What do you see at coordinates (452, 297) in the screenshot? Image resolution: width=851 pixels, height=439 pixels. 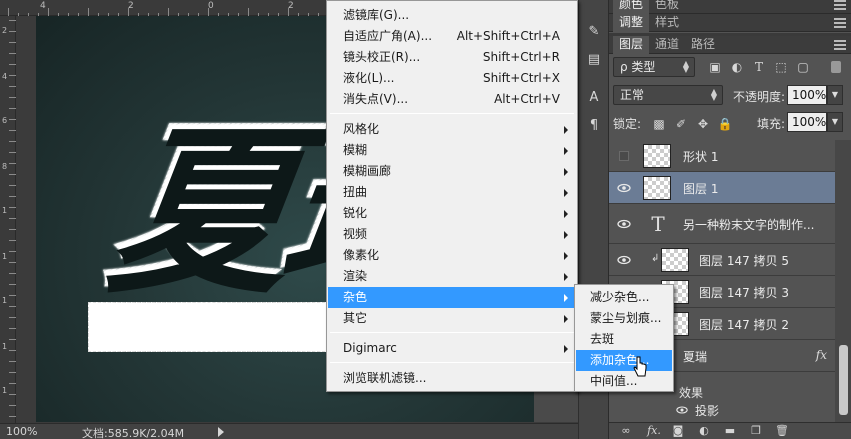 I see `menu-item-noise: 杂色` at bounding box center [452, 297].